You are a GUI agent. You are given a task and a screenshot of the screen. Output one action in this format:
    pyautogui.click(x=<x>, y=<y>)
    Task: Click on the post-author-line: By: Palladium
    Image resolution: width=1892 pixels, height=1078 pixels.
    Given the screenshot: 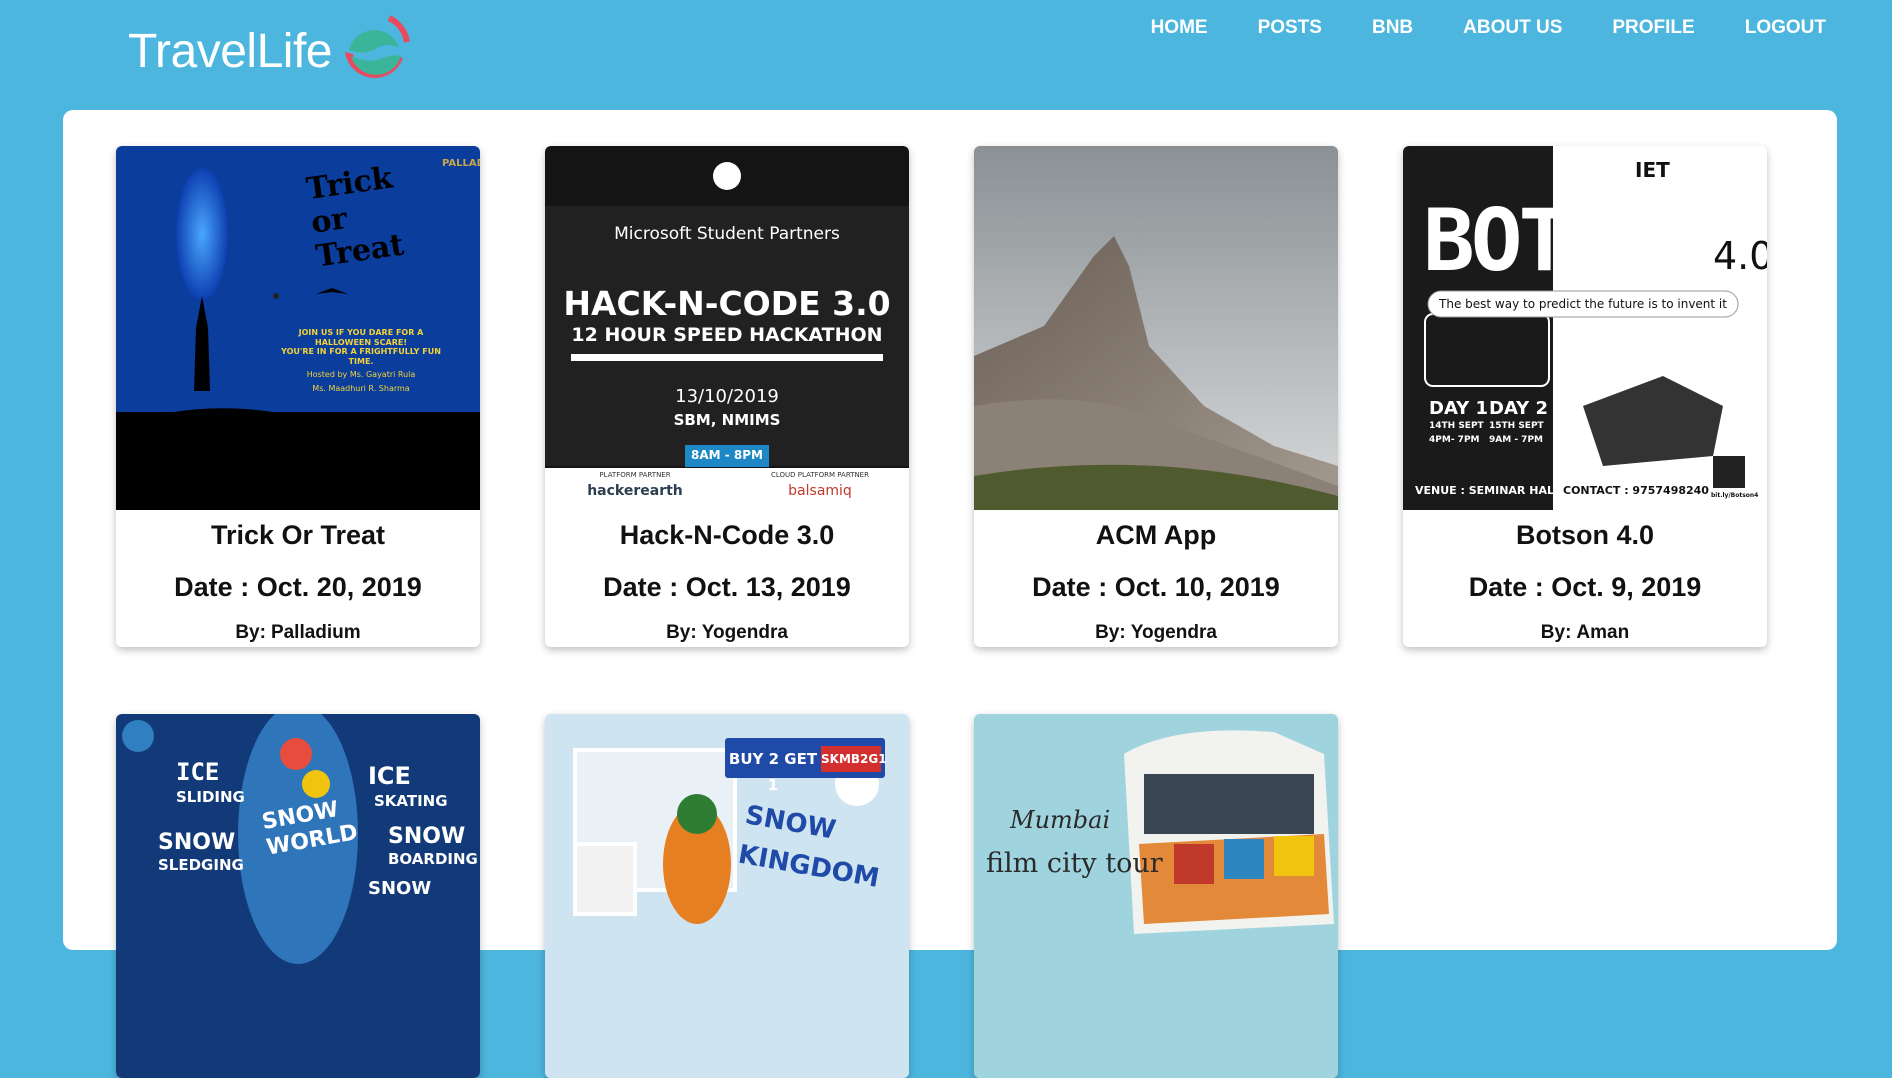 What is the action you would take?
    pyautogui.click(x=298, y=634)
    